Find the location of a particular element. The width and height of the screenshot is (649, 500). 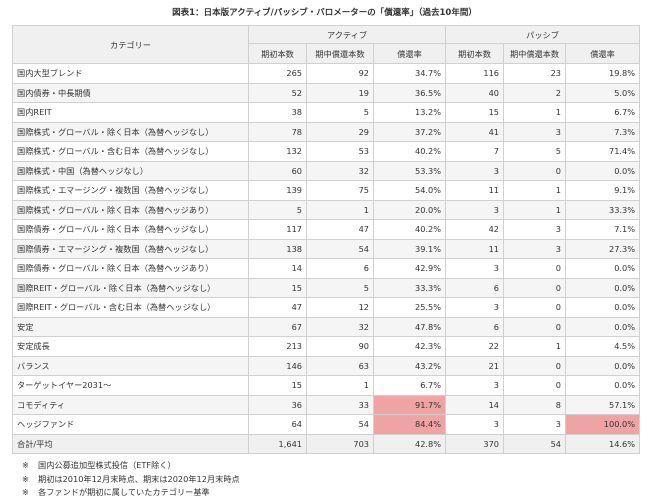

active-initial-cell: 38 is located at coordinates (277, 112).